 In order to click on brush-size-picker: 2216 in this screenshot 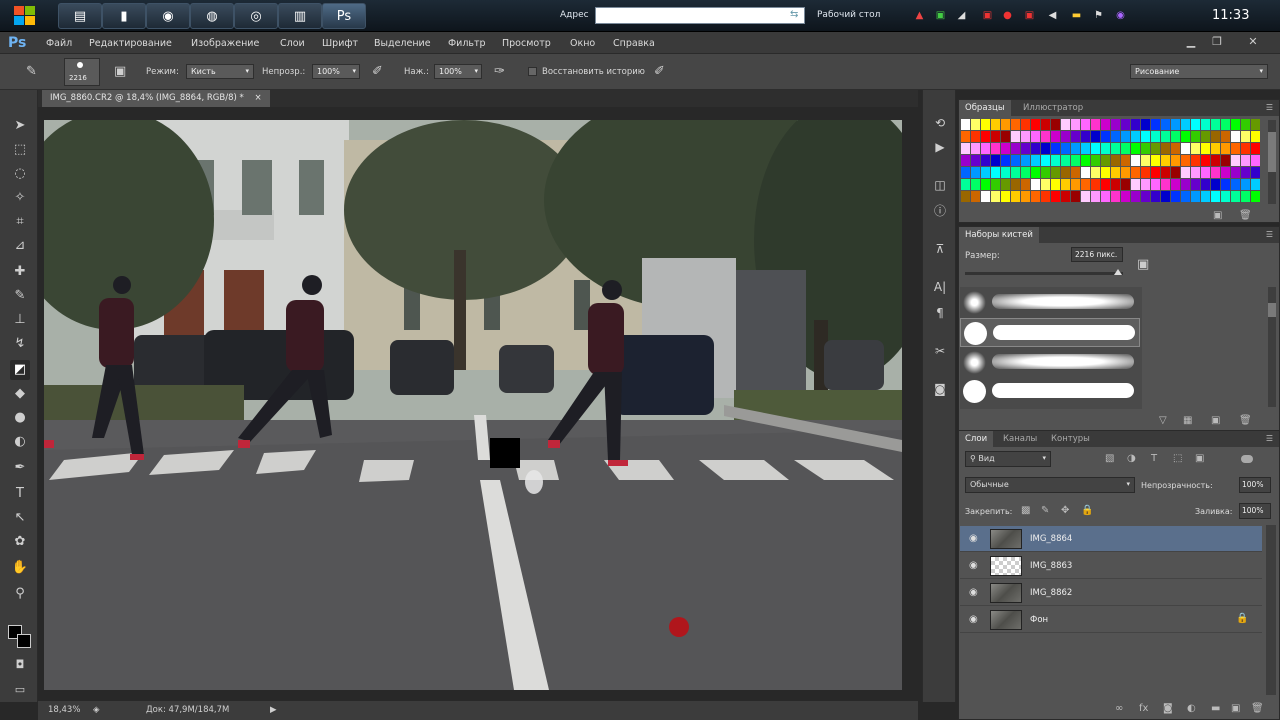, I will do `click(82, 72)`.